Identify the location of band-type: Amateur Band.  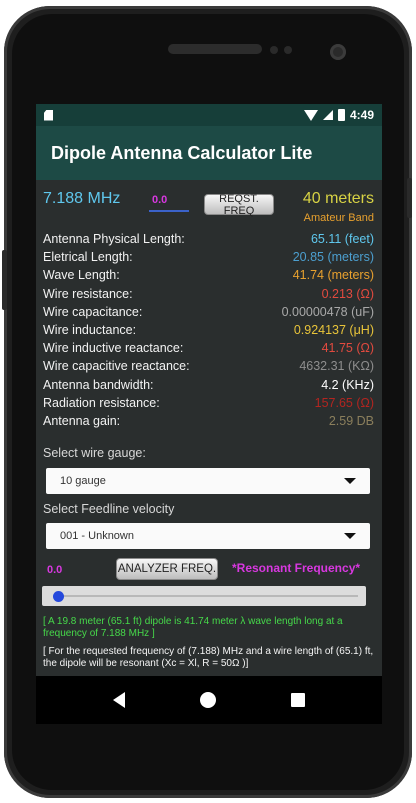
(338, 218).